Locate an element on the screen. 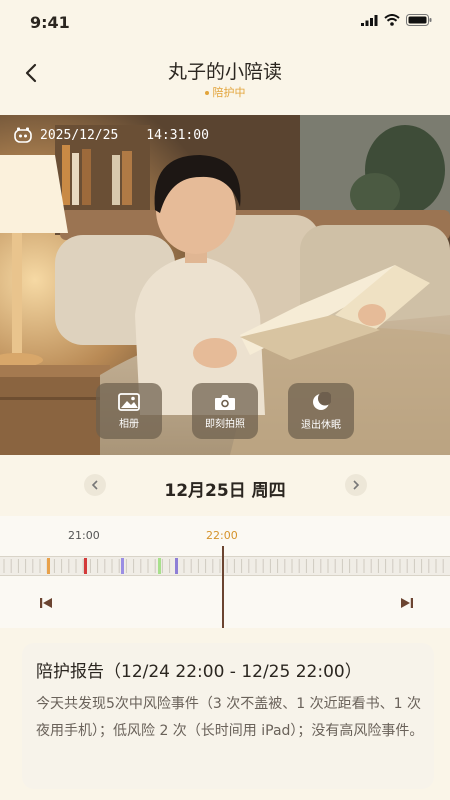 The height and width of the screenshot is (800, 450). skip-forward-icon is located at coordinates (407, 603).